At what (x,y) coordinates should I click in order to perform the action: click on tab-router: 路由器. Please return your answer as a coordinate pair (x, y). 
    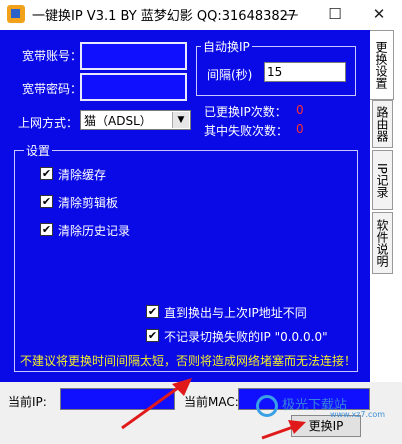
    Looking at the image, I should click on (382, 124).